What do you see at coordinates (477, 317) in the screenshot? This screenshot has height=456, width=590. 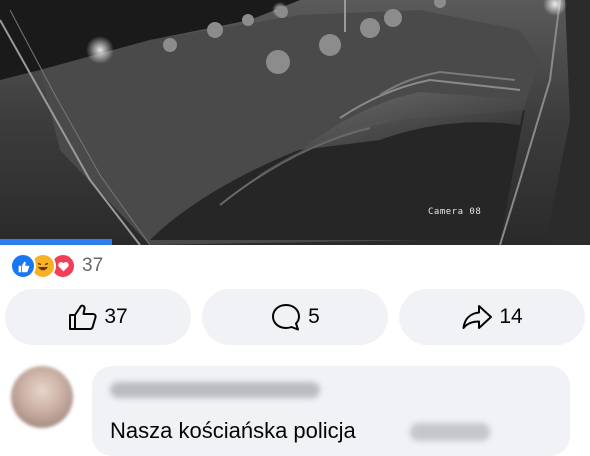 I see `share-arrow-icon` at bounding box center [477, 317].